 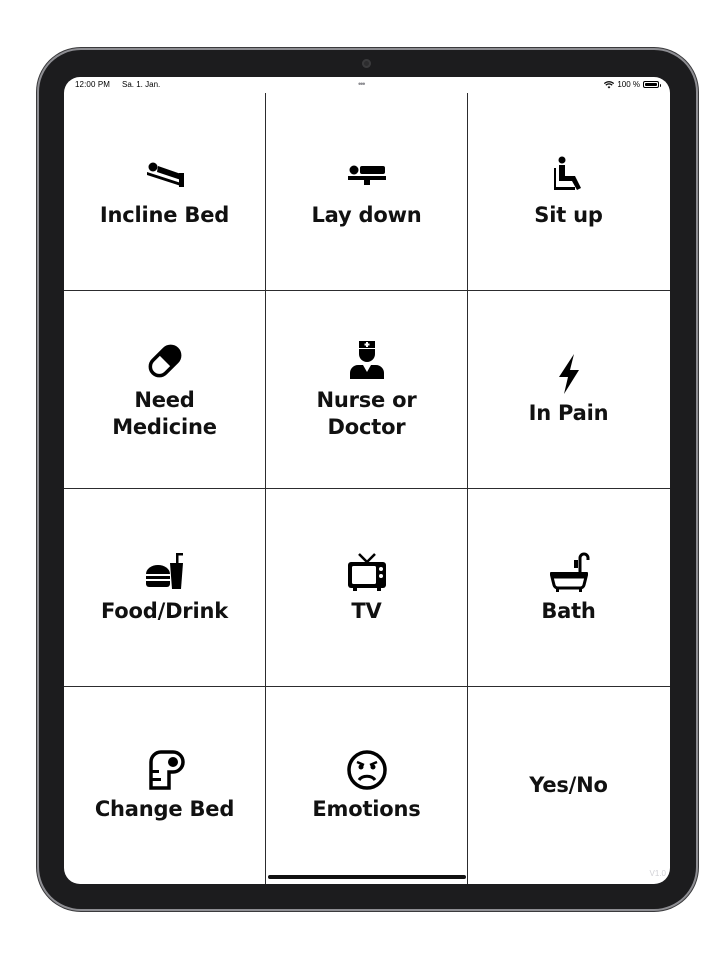 What do you see at coordinates (628, 84) in the screenshot?
I see `battery-percent: 100 %` at bounding box center [628, 84].